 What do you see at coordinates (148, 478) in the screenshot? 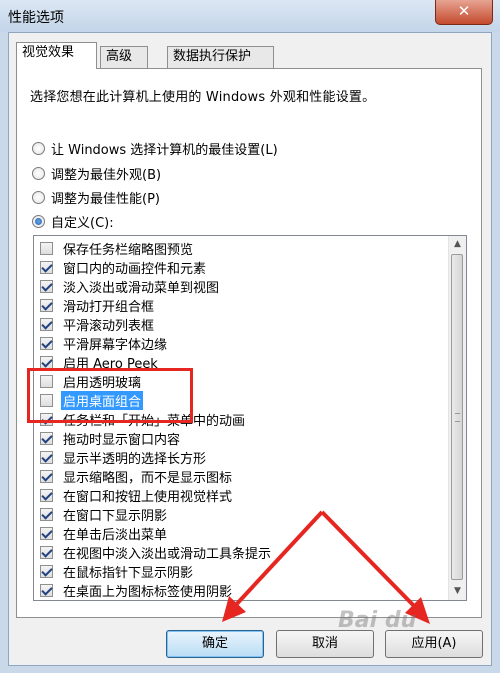
I see `list-item-label: 显示缩略图，而不是显示图标` at bounding box center [148, 478].